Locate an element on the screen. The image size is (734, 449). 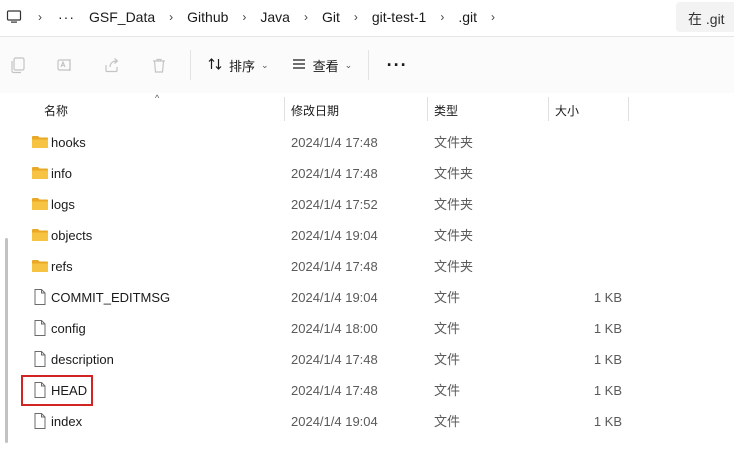
file-row-head: HEAD 2024/1/4 17:48 文件 1 KB is located at coordinates (367, 390).